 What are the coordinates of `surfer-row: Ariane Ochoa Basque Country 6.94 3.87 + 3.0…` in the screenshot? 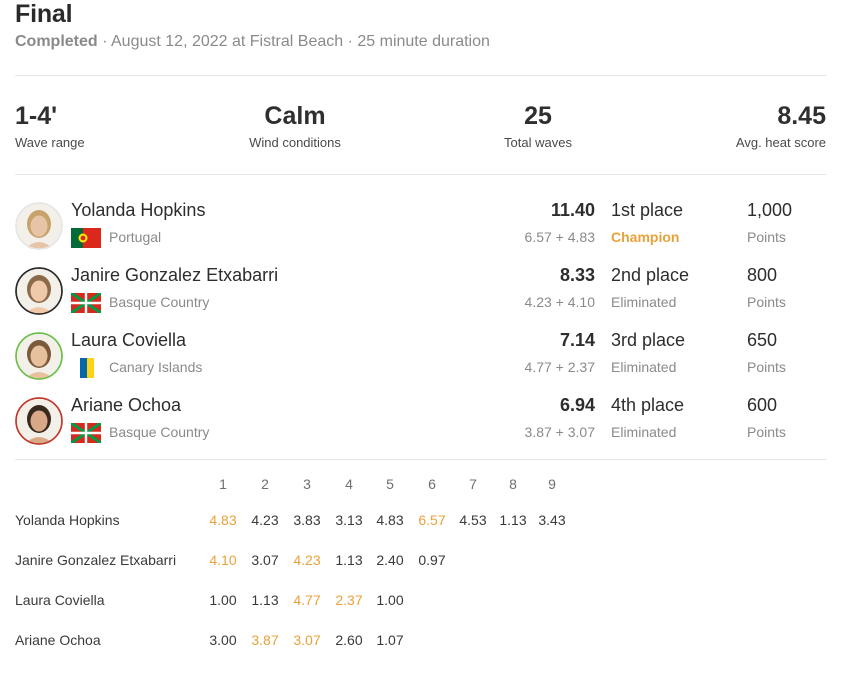 It's located at (420, 426).